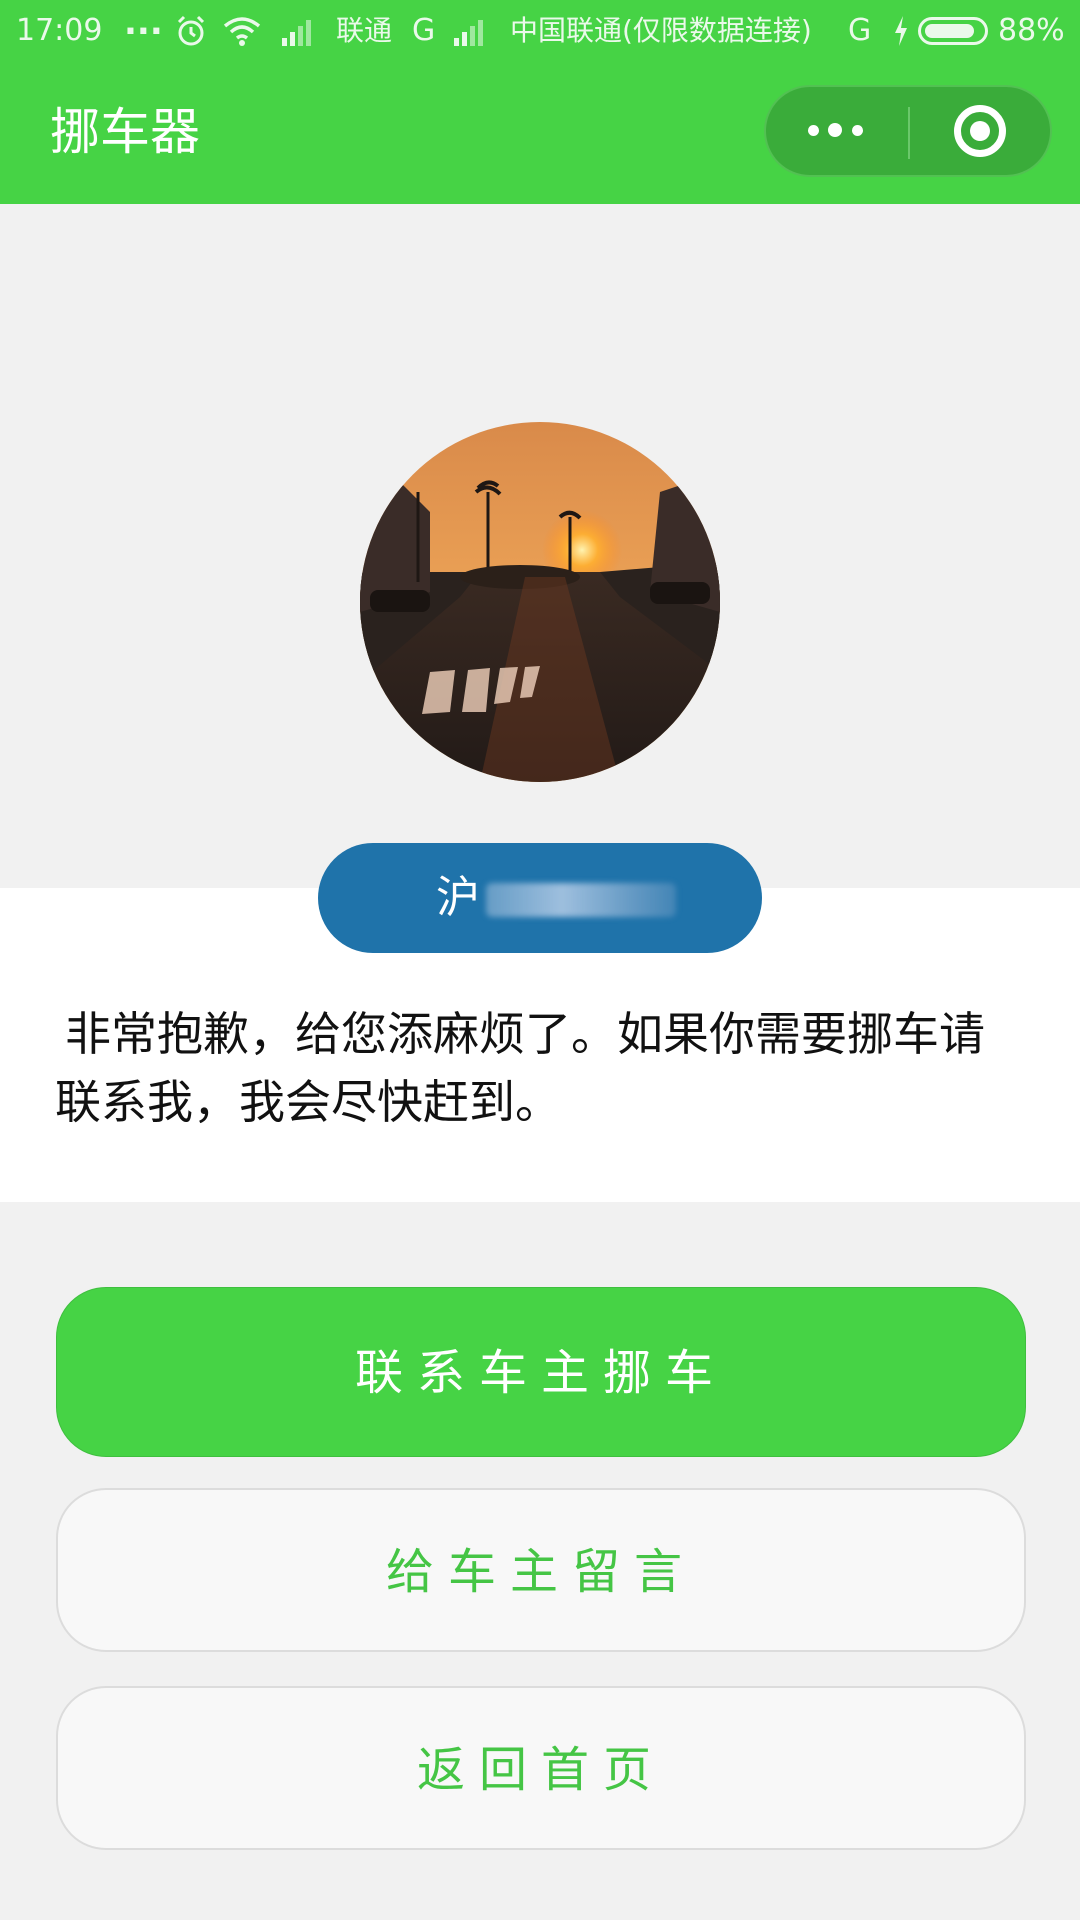  What do you see at coordinates (837, 131) in the screenshot?
I see `more-button` at bounding box center [837, 131].